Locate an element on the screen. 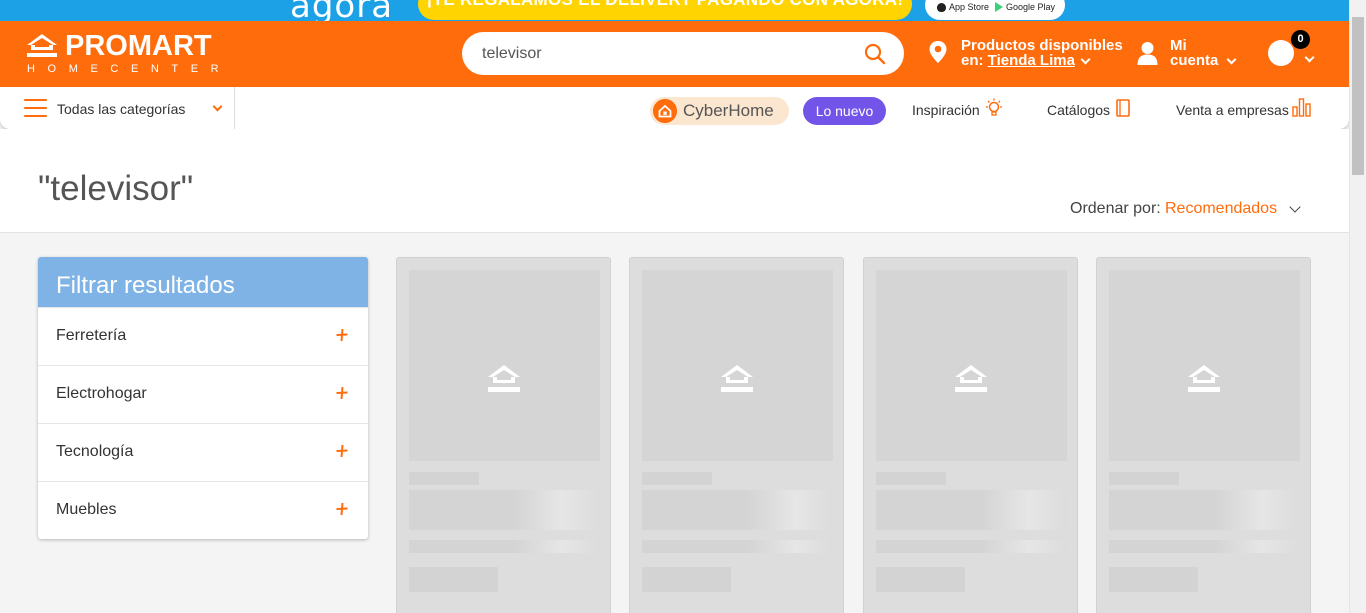 This screenshot has height=613, width=1366. all-categories-menu: Todas las categorías is located at coordinates (129, 108).